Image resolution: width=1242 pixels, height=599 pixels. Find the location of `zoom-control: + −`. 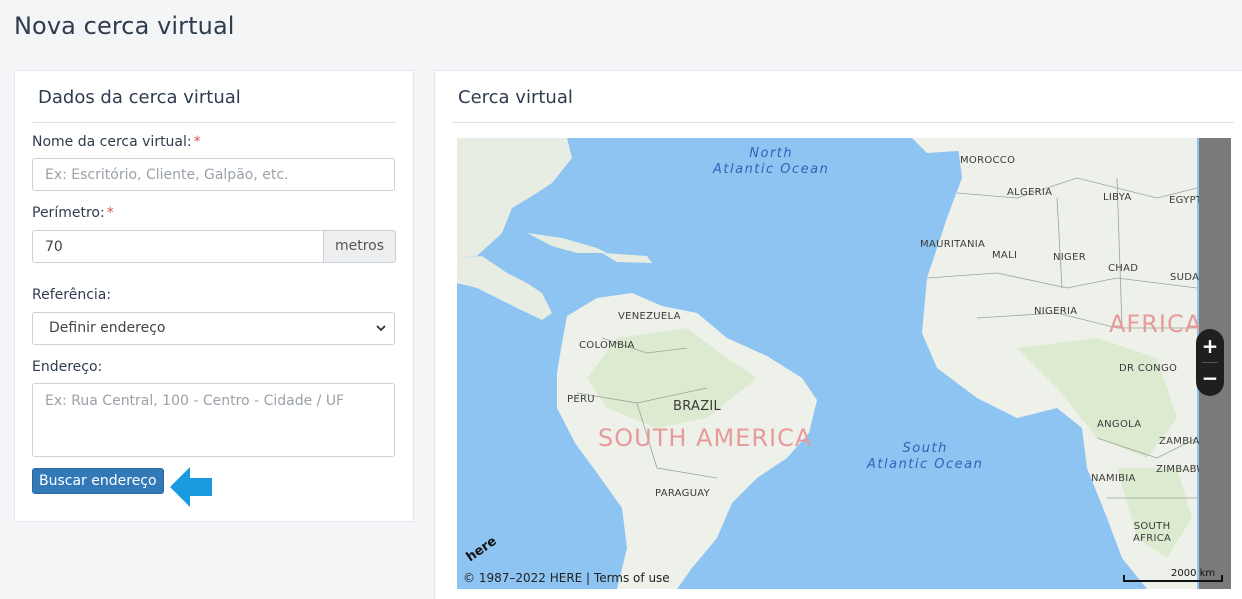

zoom-control: + − is located at coordinates (1210, 362).